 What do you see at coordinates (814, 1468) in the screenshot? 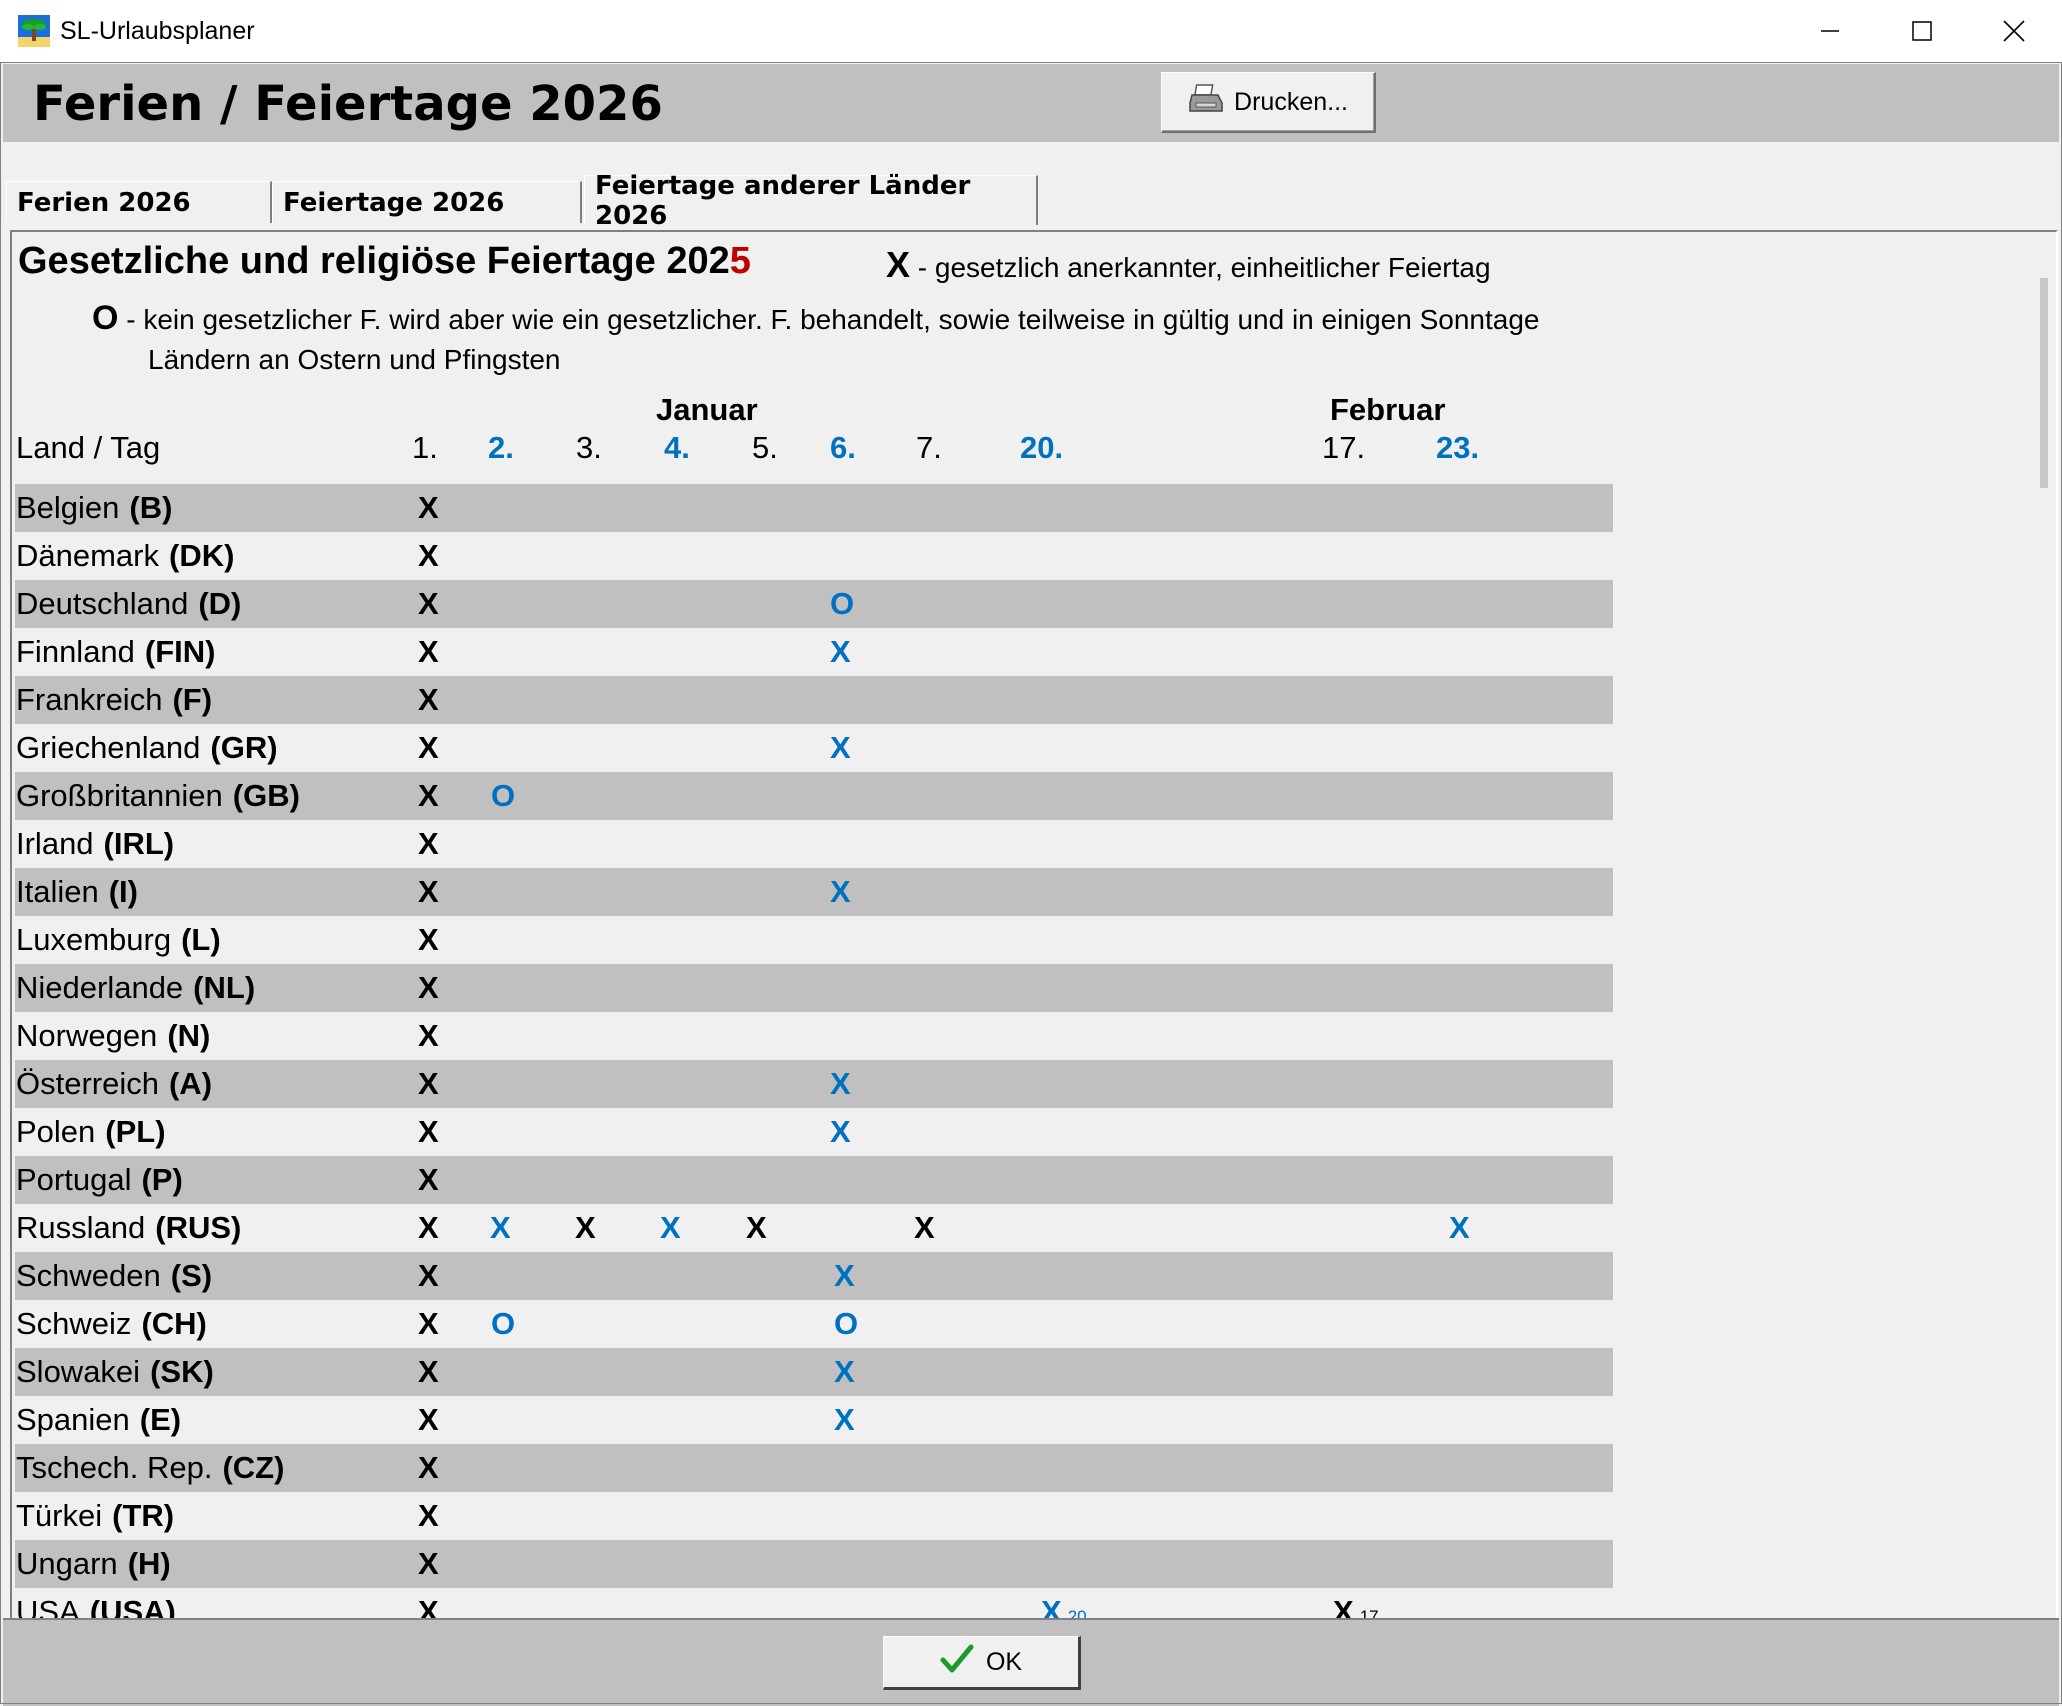
I see `table-row: Tschech. Rep. (CZ) X` at bounding box center [814, 1468].